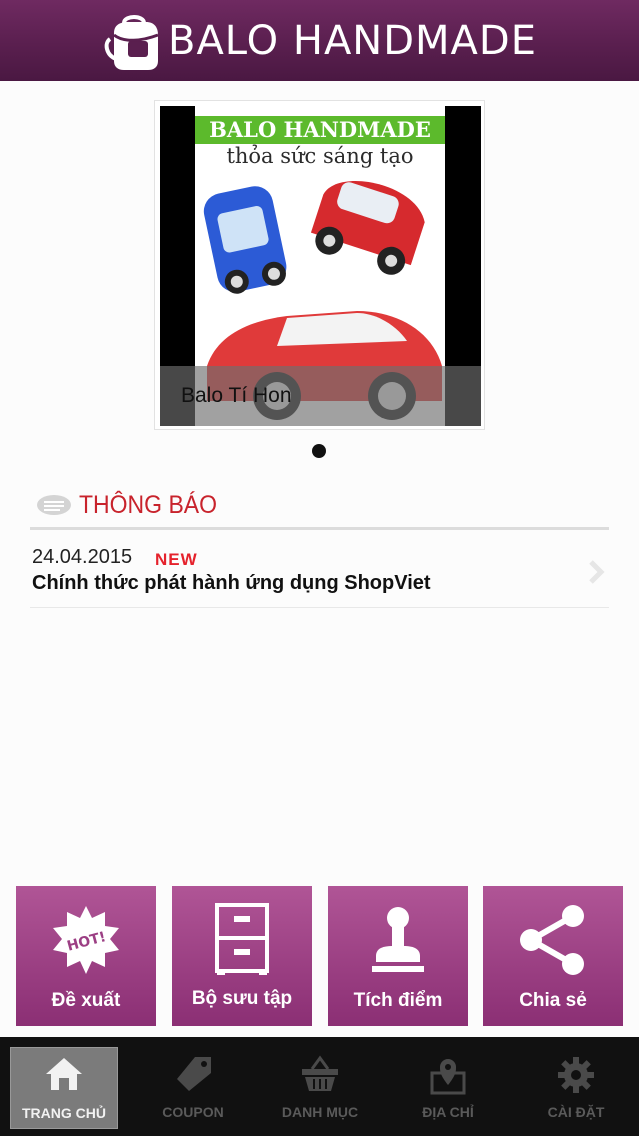 This screenshot has width=639, height=1136. I want to click on home-icon, so click(64, 1074).